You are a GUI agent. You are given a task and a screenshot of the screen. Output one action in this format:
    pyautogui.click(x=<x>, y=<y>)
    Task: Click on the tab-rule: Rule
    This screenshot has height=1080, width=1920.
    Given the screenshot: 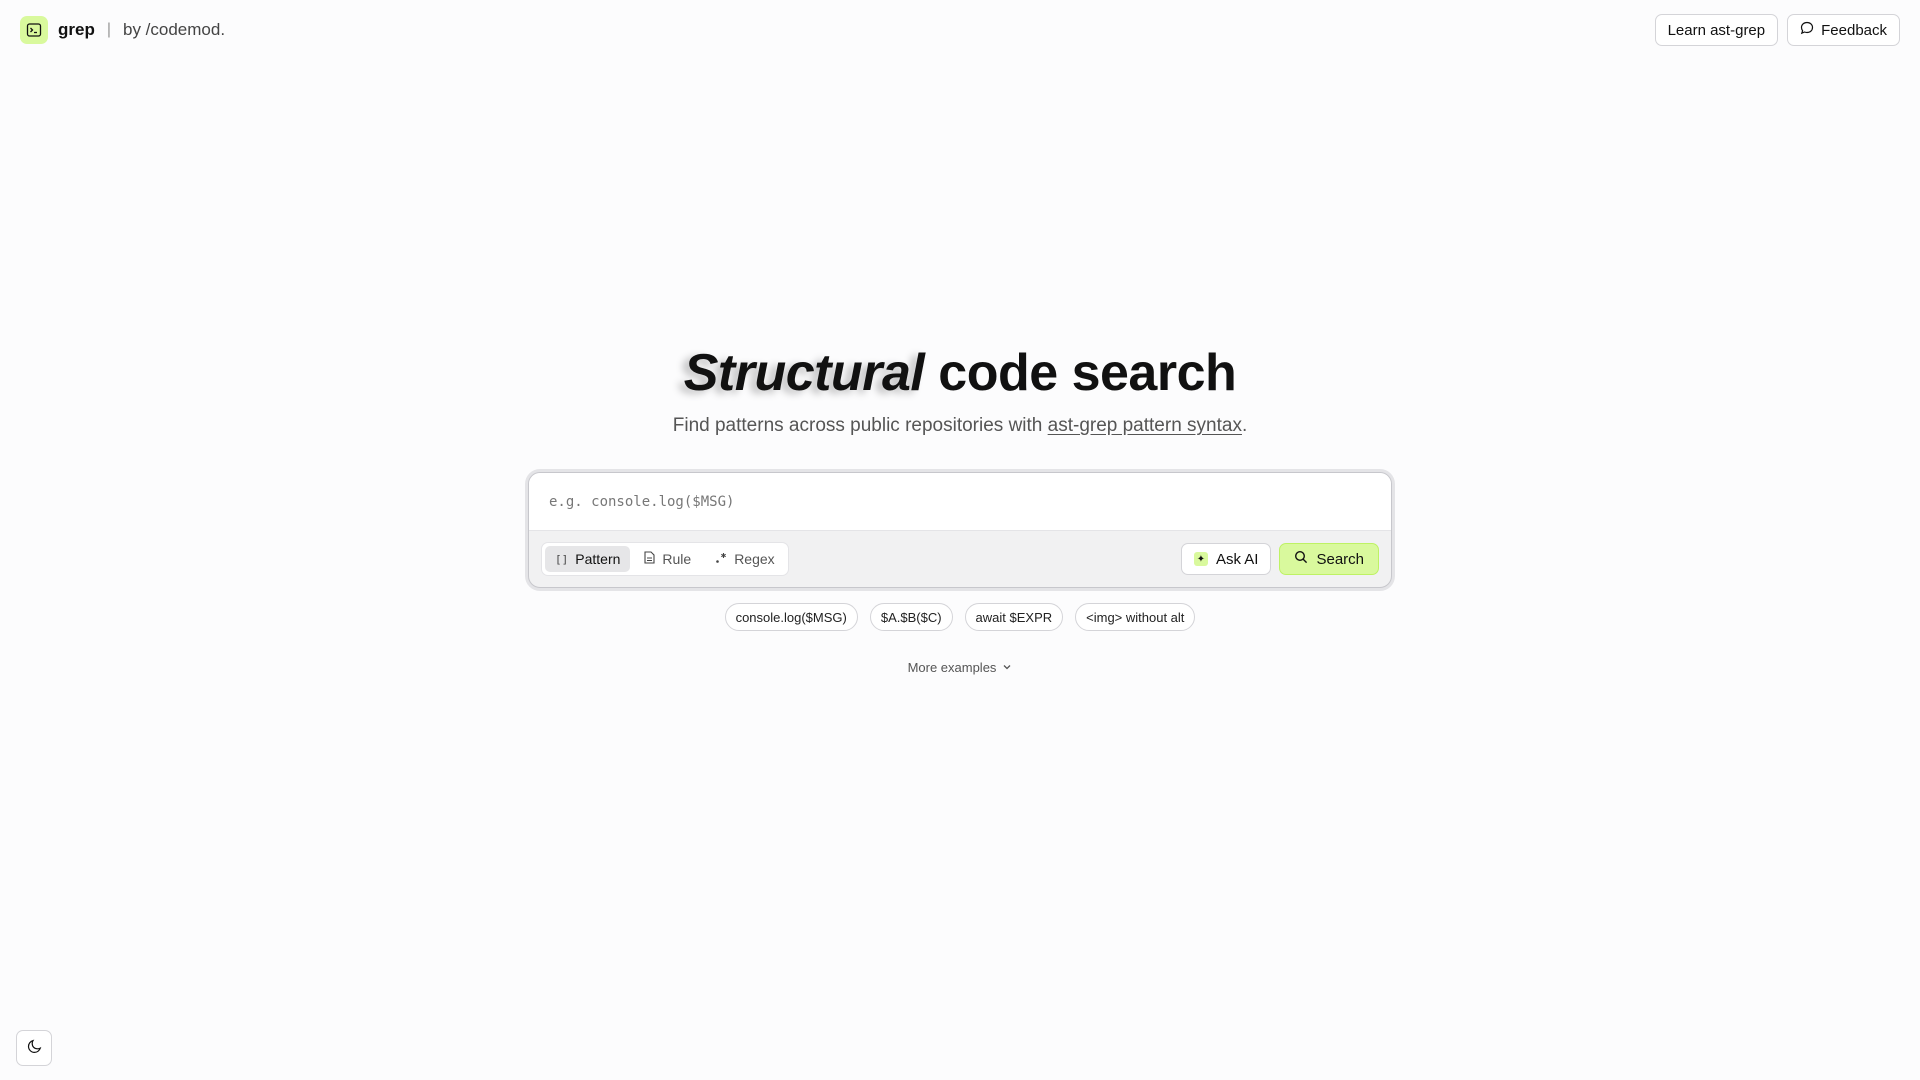 What is the action you would take?
    pyautogui.click(x=667, y=559)
    